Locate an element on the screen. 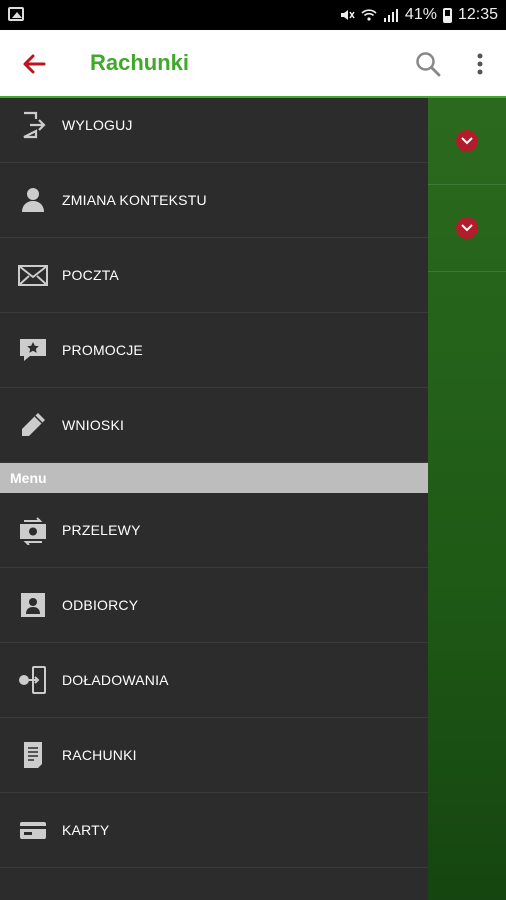 This screenshot has height=900, width=506. promo-icon is located at coordinates (33, 350).